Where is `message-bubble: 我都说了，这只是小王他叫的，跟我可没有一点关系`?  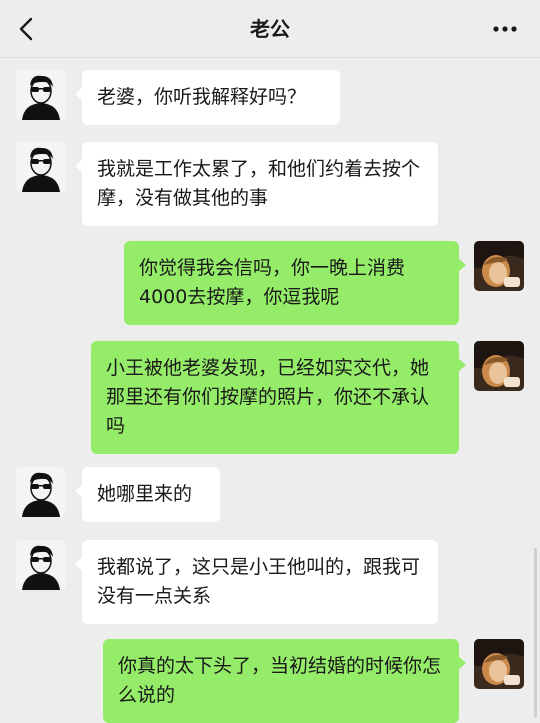
message-bubble: 我都说了，这只是小王他叫的，跟我可没有一点关系 is located at coordinates (256, 582).